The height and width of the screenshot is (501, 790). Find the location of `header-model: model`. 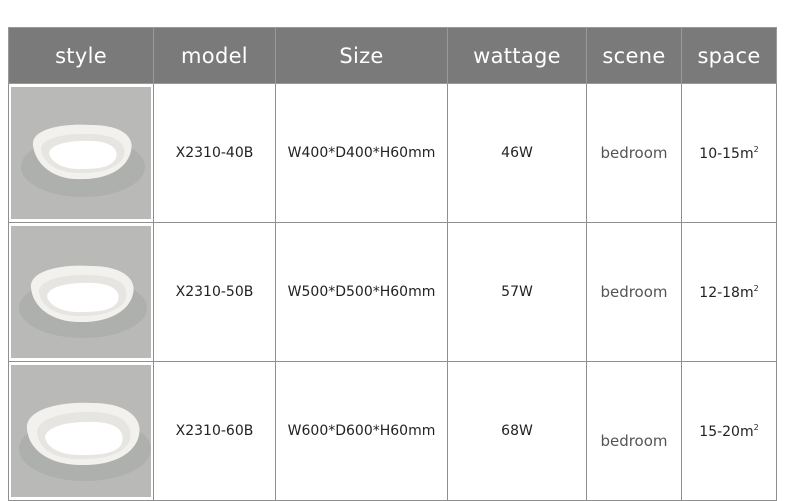

header-model: model is located at coordinates (214, 55).